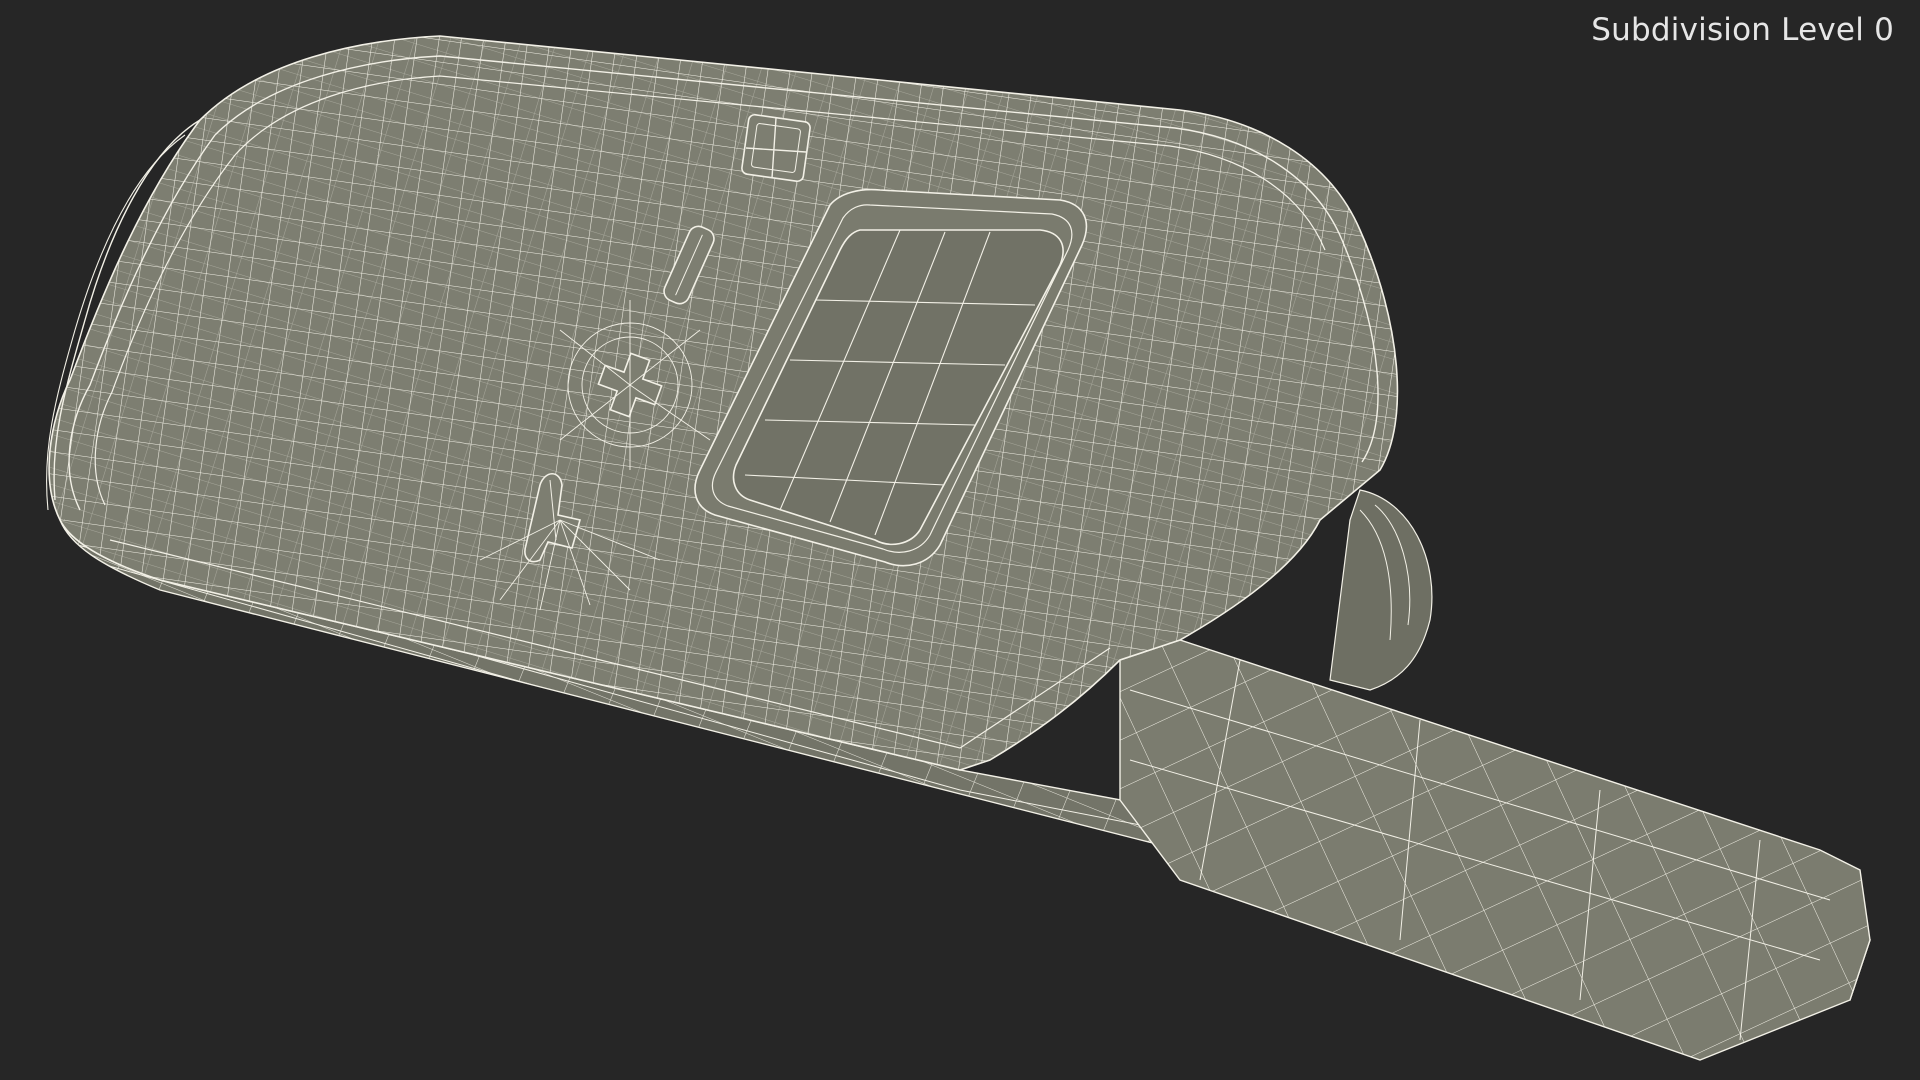 The image size is (1920, 1080). What do you see at coordinates (1381, 590) in the screenshot?
I see `belt-clip` at bounding box center [1381, 590].